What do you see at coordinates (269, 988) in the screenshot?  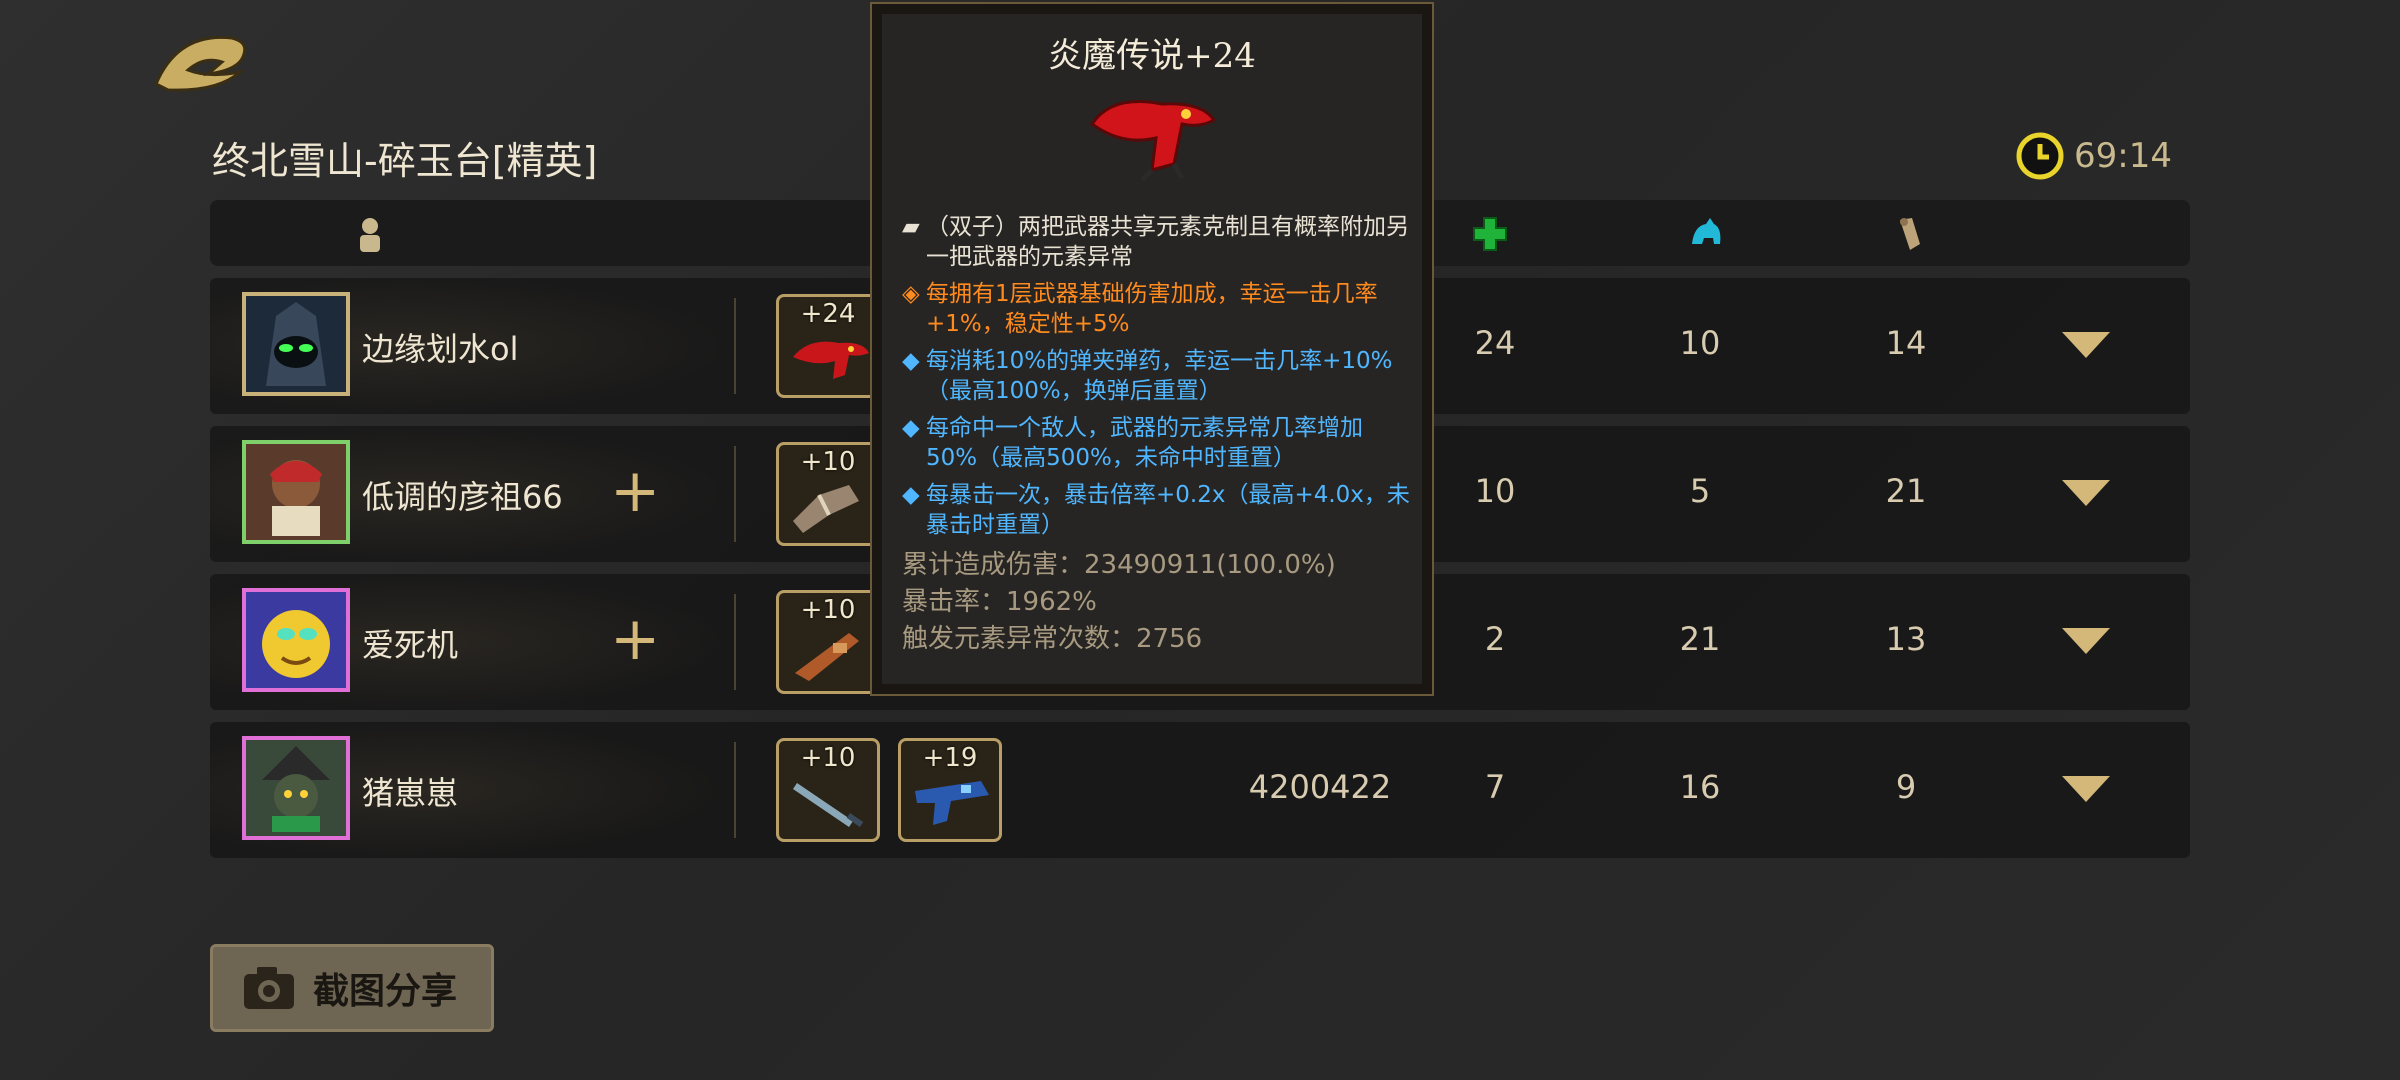 I see `camera-icon` at bounding box center [269, 988].